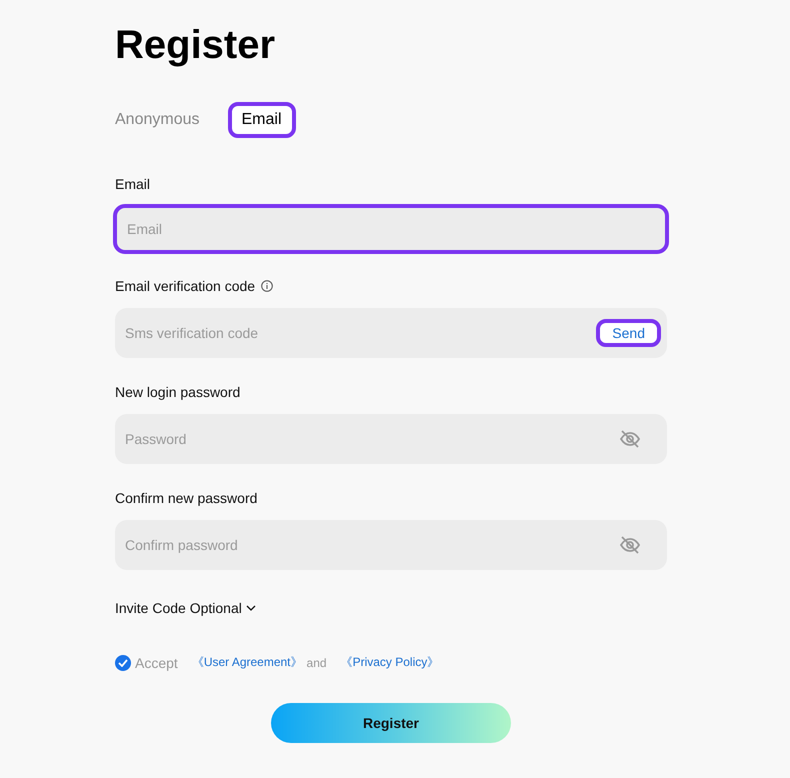 This screenshot has width=790, height=778. What do you see at coordinates (628, 333) in the screenshot?
I see `send-button: Send` at bounding box center [628, 333].